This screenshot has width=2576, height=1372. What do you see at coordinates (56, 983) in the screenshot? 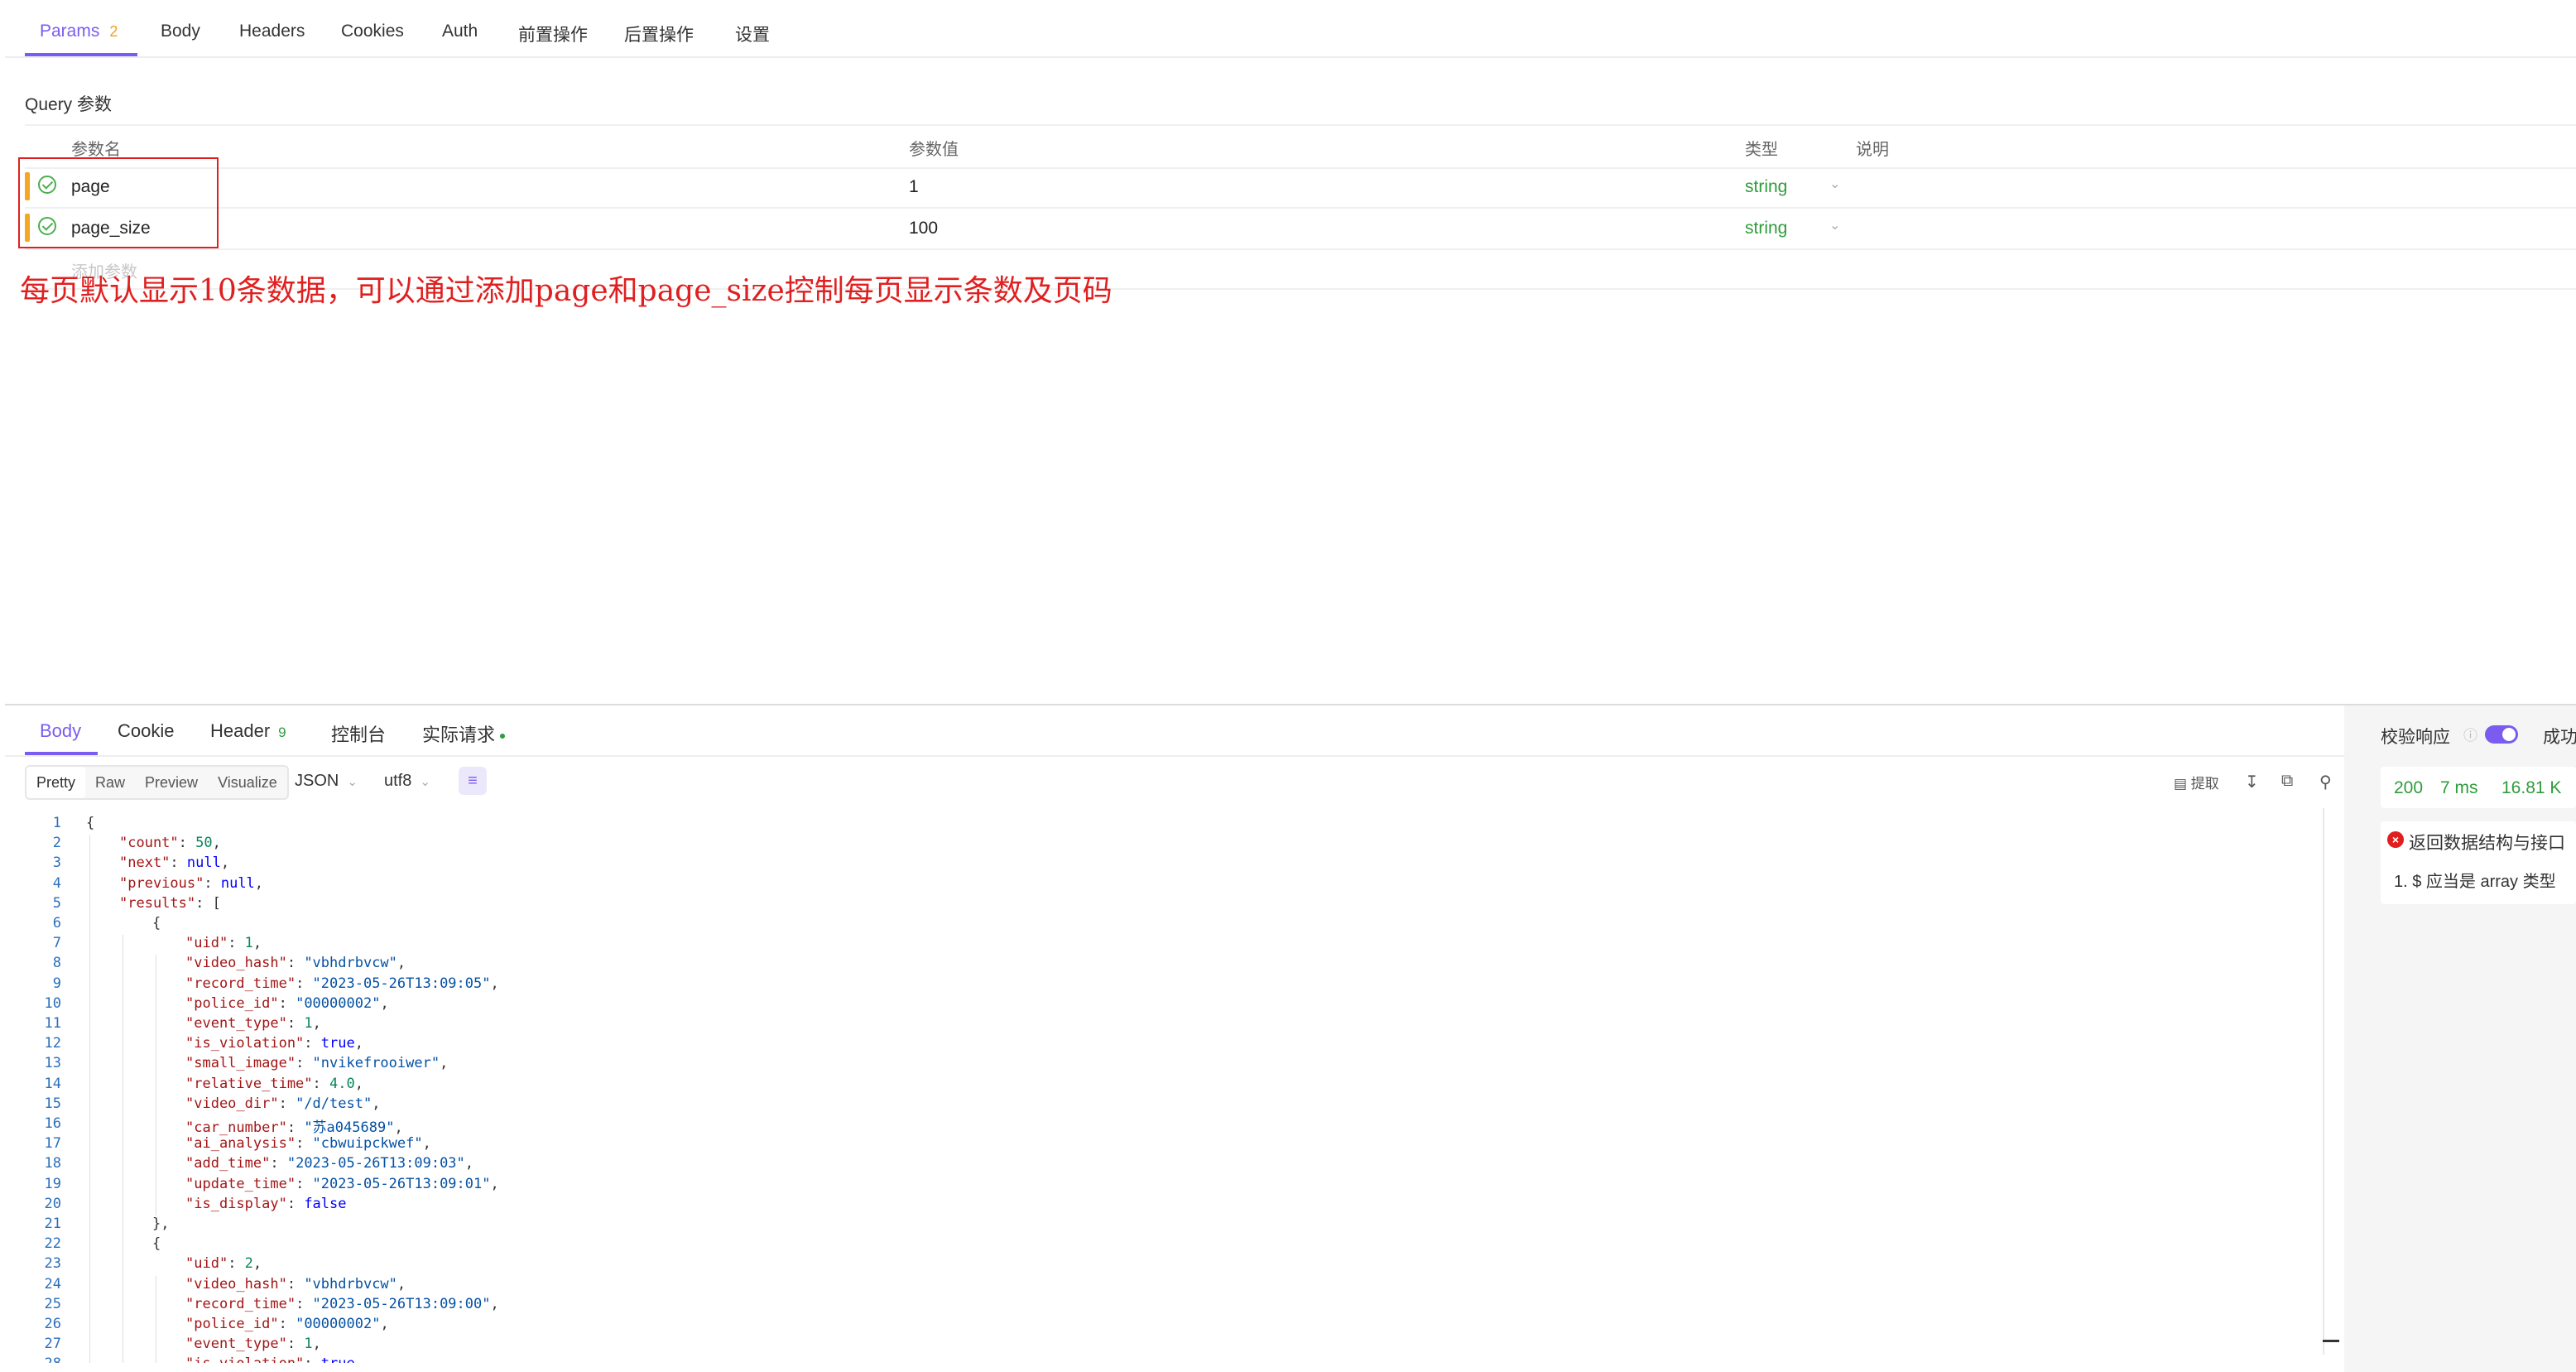
I see `line-number: 9` at bounding box center [56, 983].